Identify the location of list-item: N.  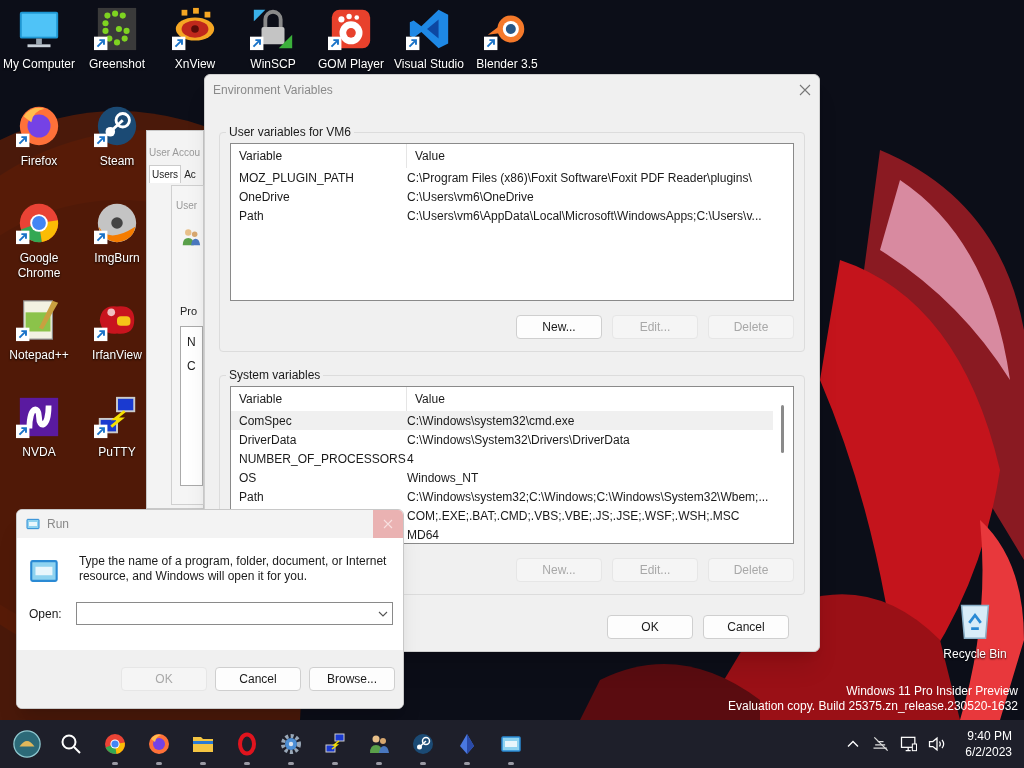
(191, 342).